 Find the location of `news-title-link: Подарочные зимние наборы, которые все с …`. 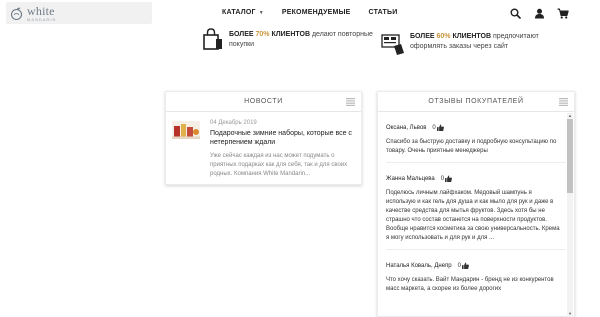

news-title-link: Подарочные зимние наборы, которые все с … is located at coordinates (285, 138).